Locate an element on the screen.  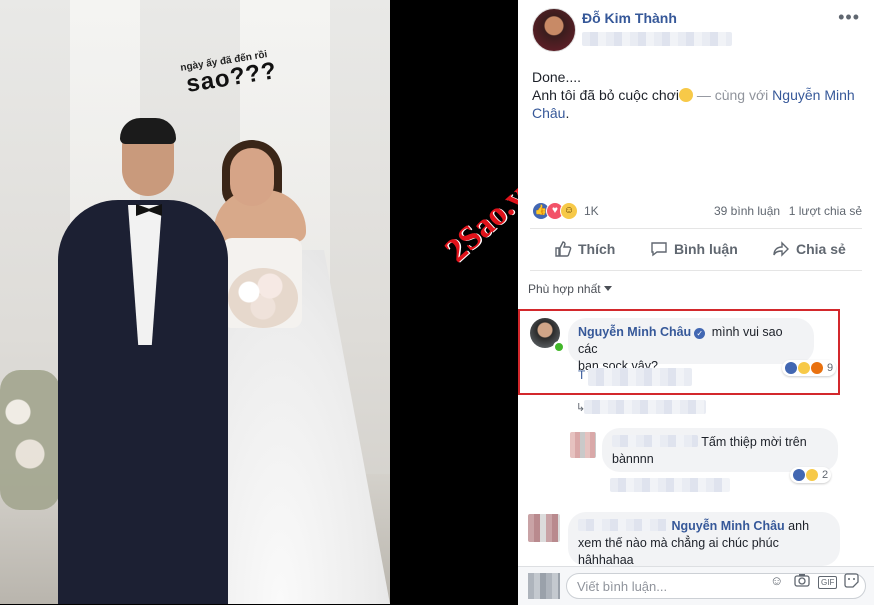
post-actions: Thích Bình luận Chia sẻ is located at coordinates (696, 250).